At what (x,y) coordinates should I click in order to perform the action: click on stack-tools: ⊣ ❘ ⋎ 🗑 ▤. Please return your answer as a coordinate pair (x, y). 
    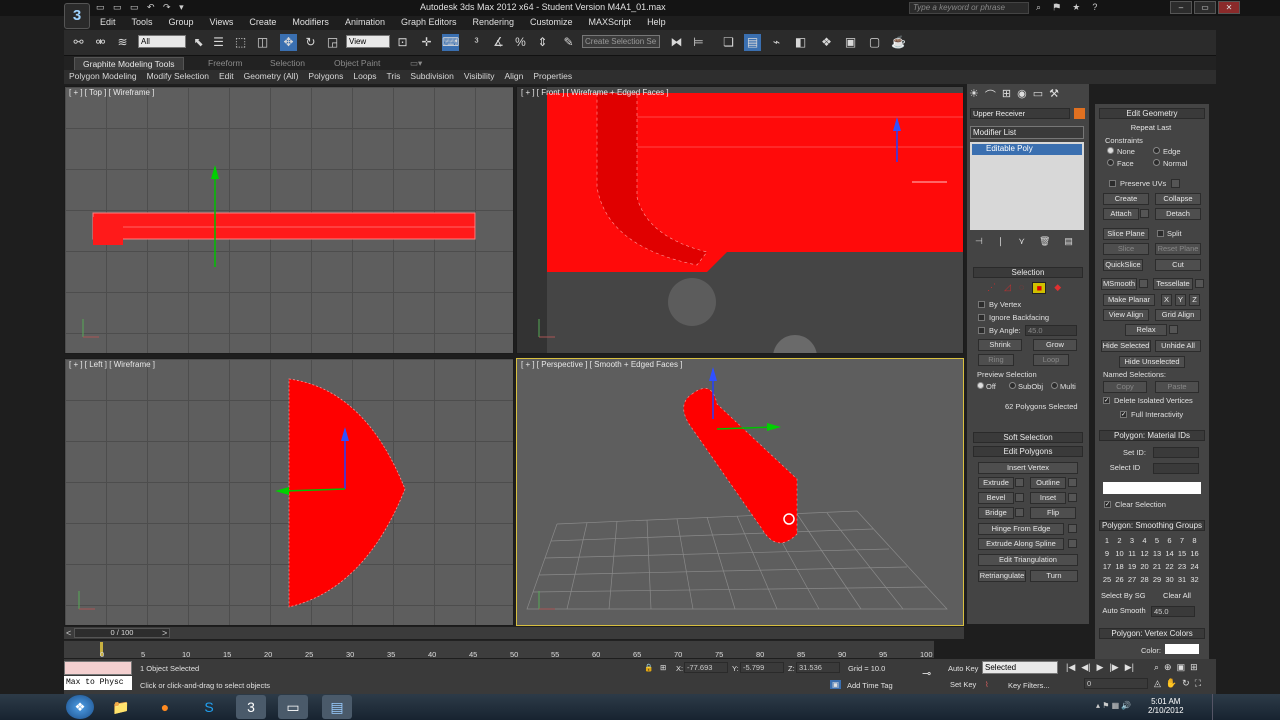
    Looking at the image, I should click on (1024, 241).